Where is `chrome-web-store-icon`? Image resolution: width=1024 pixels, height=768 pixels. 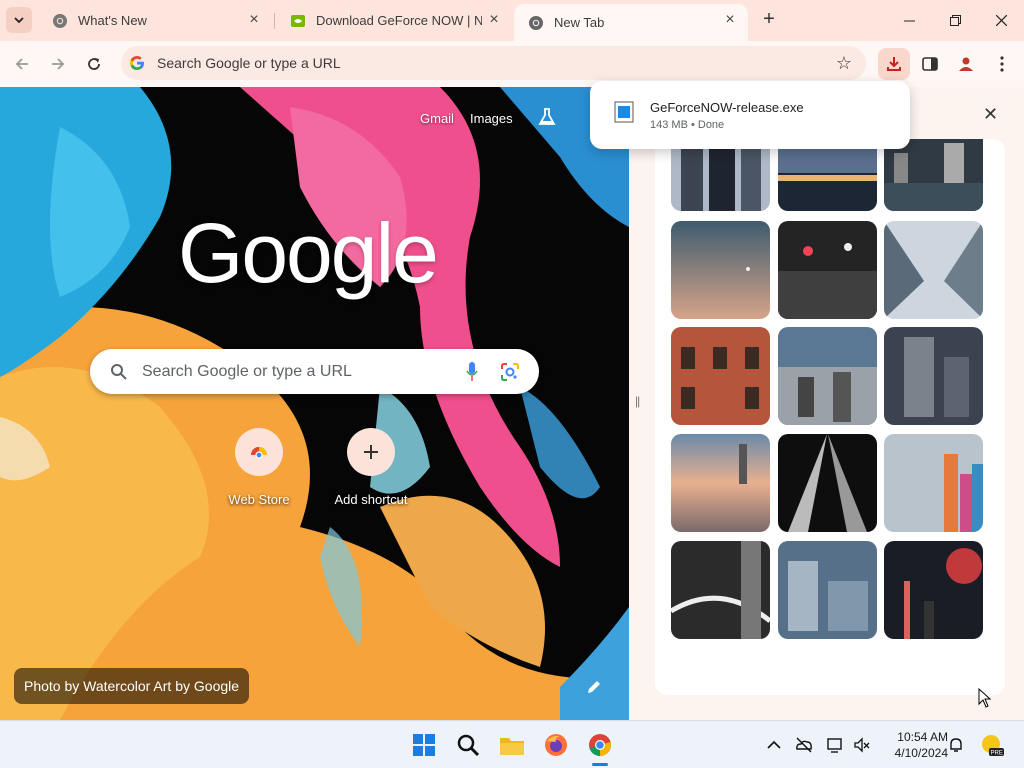
chrome-web-store-icon is located at coordinates (259, 453).